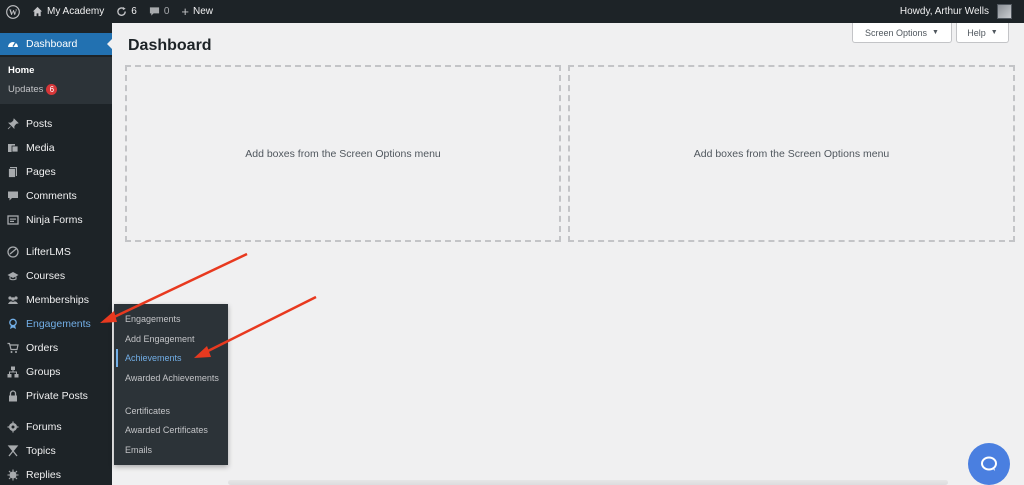  Describe the element at coordinates (26, 89) in the screenshot. I see `submenu-updates-label: Updates` at that location.